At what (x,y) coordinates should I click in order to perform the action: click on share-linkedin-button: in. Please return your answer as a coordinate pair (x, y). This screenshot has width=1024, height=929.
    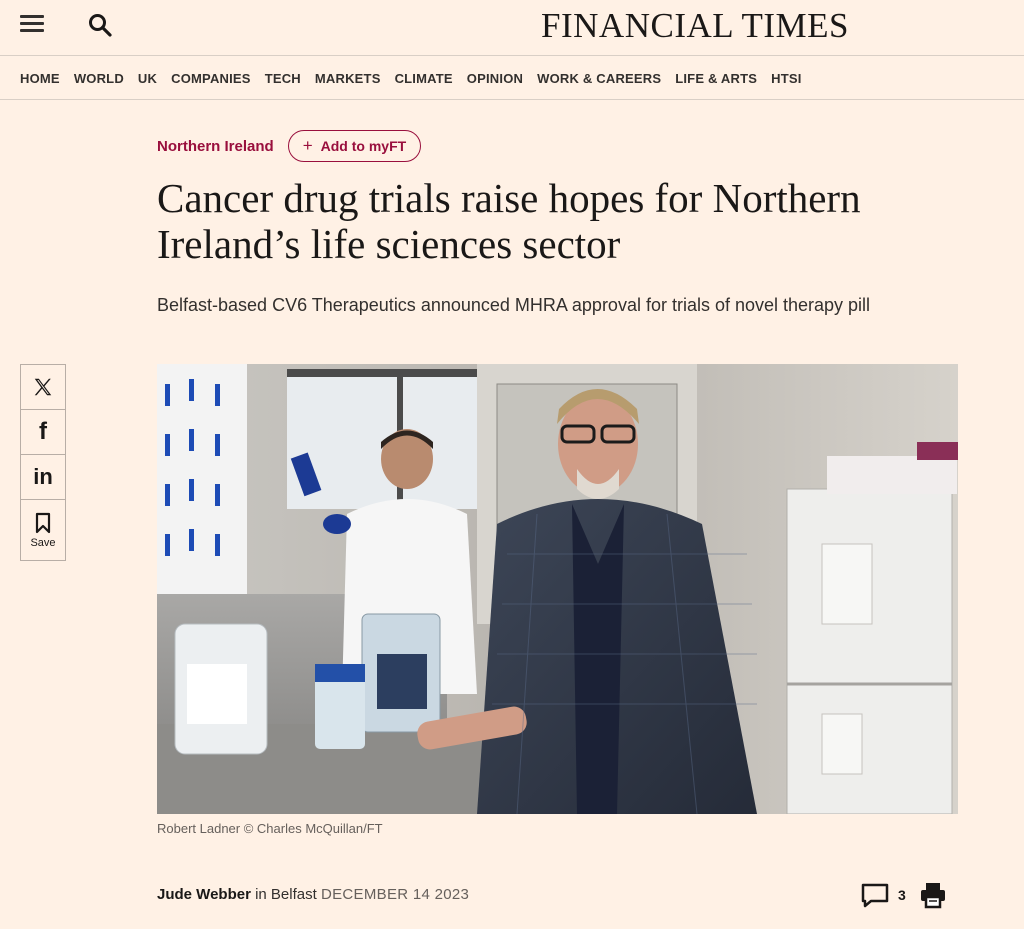
    Looking at the image, I should click on (43, 477).